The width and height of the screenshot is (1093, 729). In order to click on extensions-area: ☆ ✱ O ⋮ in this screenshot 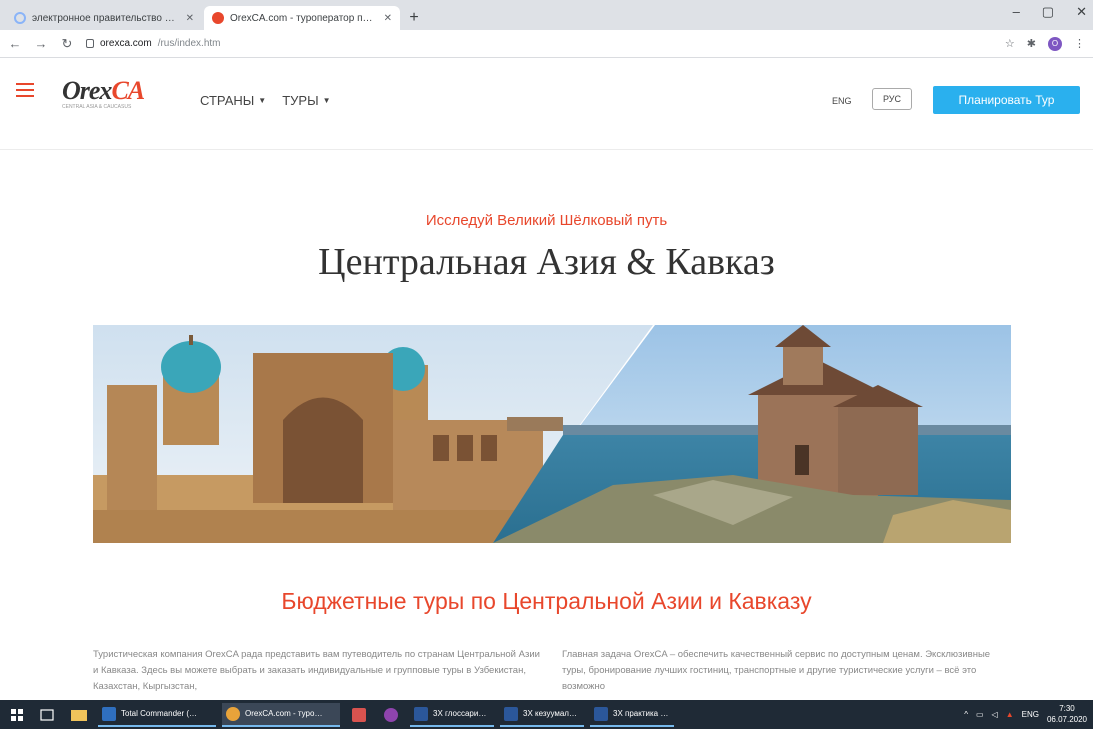, I will do `click(1045, 43)`.